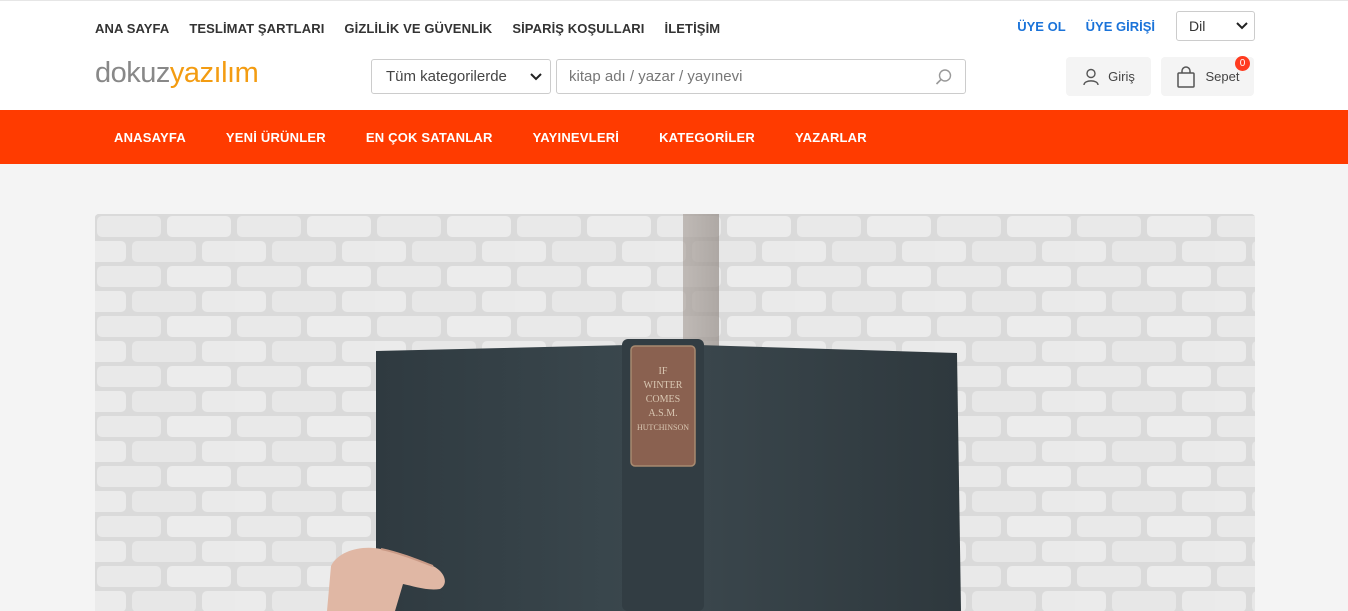 The image size is (1348, 611). Describe the element at coordinates (150, 137) in the screenshot. I see `nav-item-home: ANASAYFA` at that location.